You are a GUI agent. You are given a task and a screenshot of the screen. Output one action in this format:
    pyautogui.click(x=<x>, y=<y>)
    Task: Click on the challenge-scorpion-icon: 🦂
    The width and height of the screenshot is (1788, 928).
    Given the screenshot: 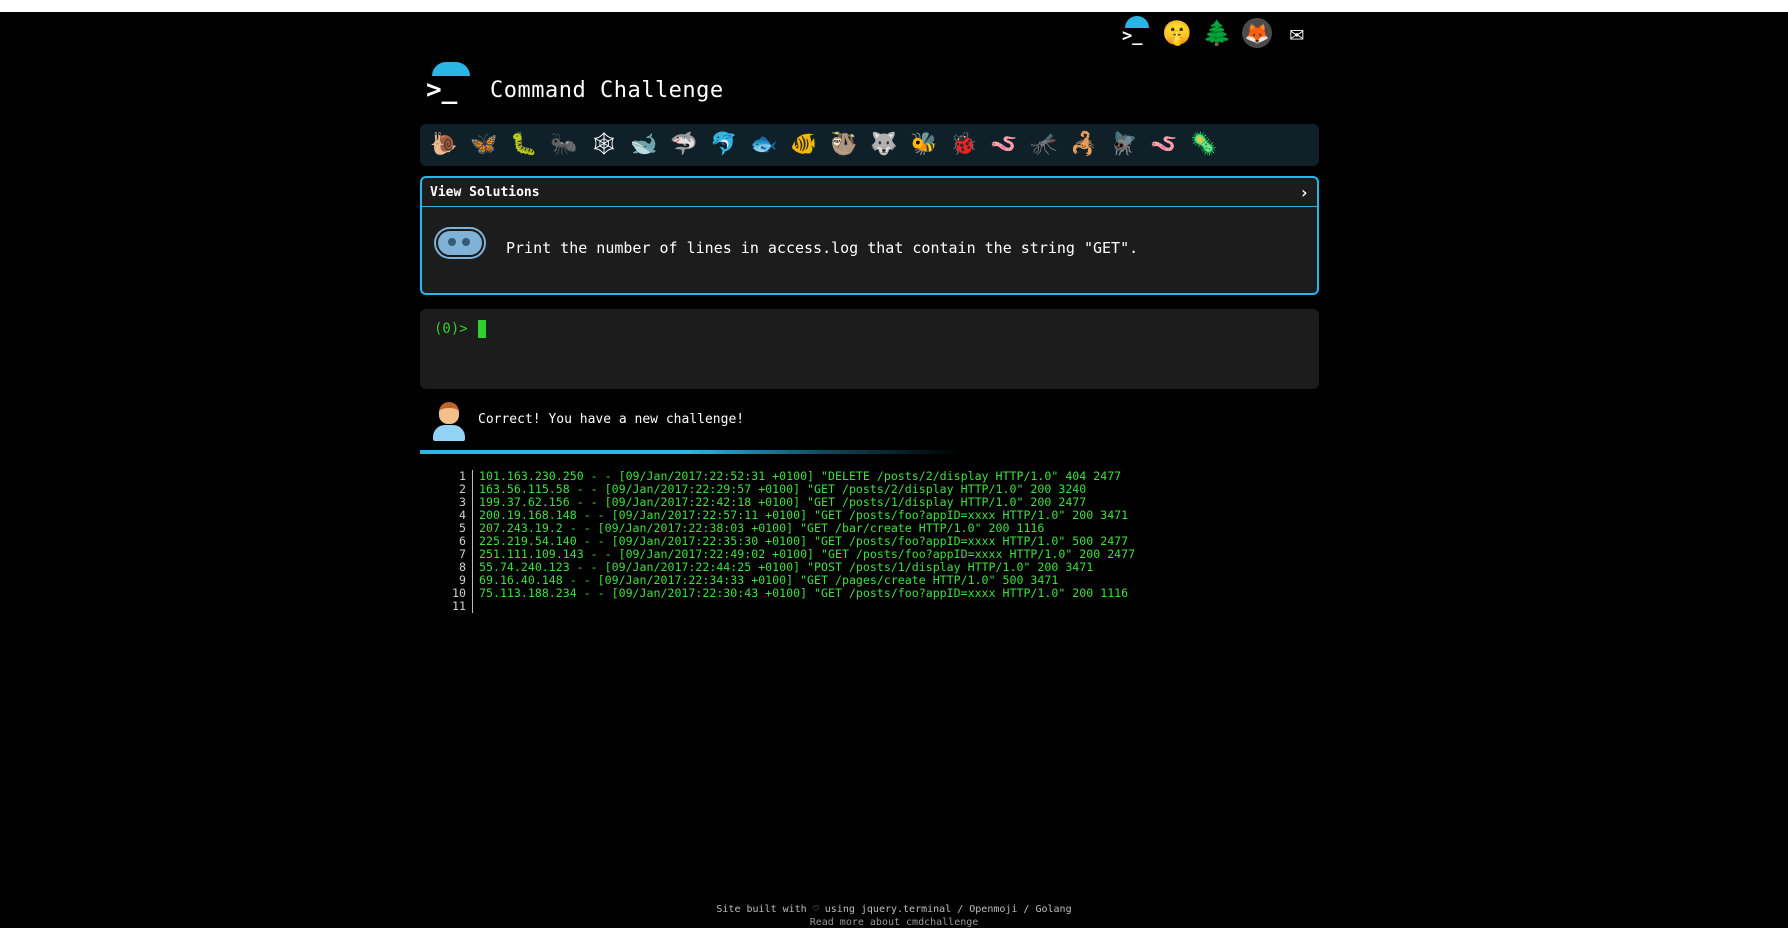 What is the action you would take?
    pyautogui.click(x=1084, y=145)
    